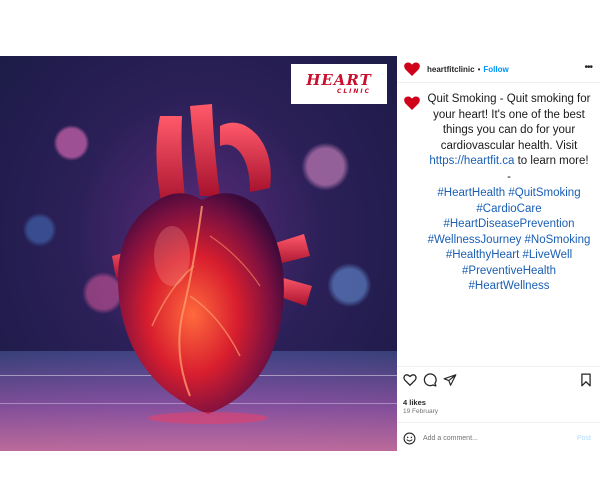 This screenshot has width=600, height=503. Describe the element at coordinates (354, 91) in the screenshot. I see `logo-subtitle: CLINIC` at that location.